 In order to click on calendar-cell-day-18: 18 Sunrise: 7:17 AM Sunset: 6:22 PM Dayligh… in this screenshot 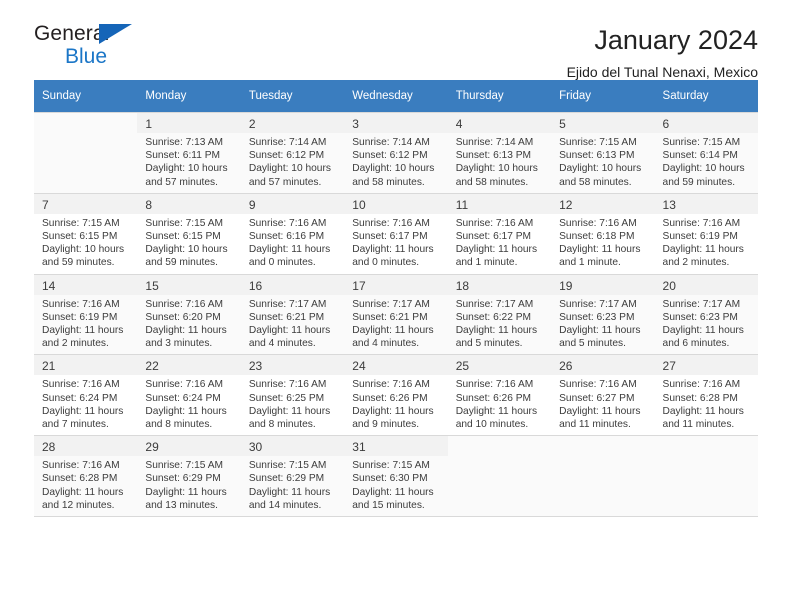, I will do `click(499, 314)`.